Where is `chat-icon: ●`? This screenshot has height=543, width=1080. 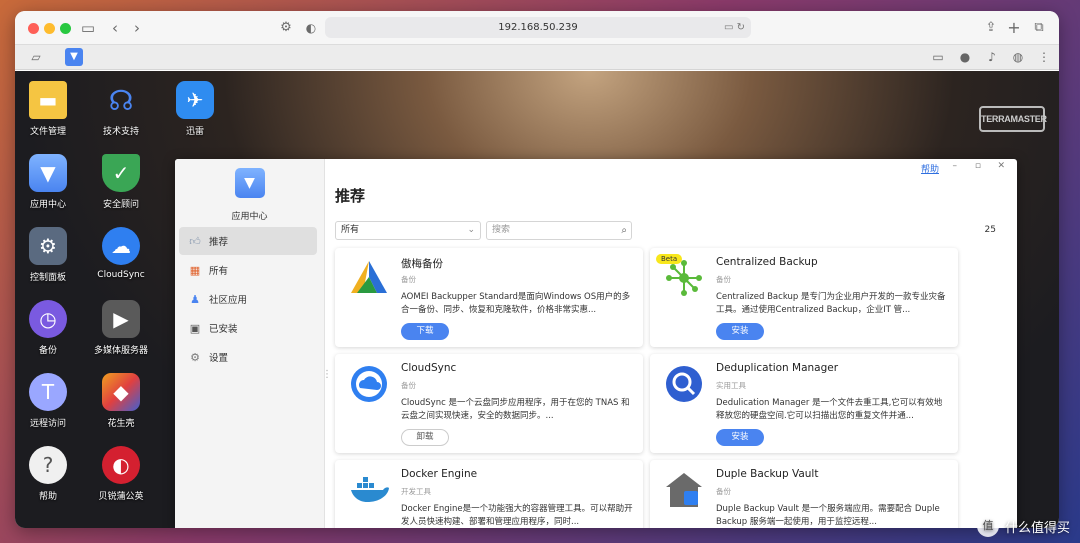
chat-icon: ● is located at coordinates (965, 57).